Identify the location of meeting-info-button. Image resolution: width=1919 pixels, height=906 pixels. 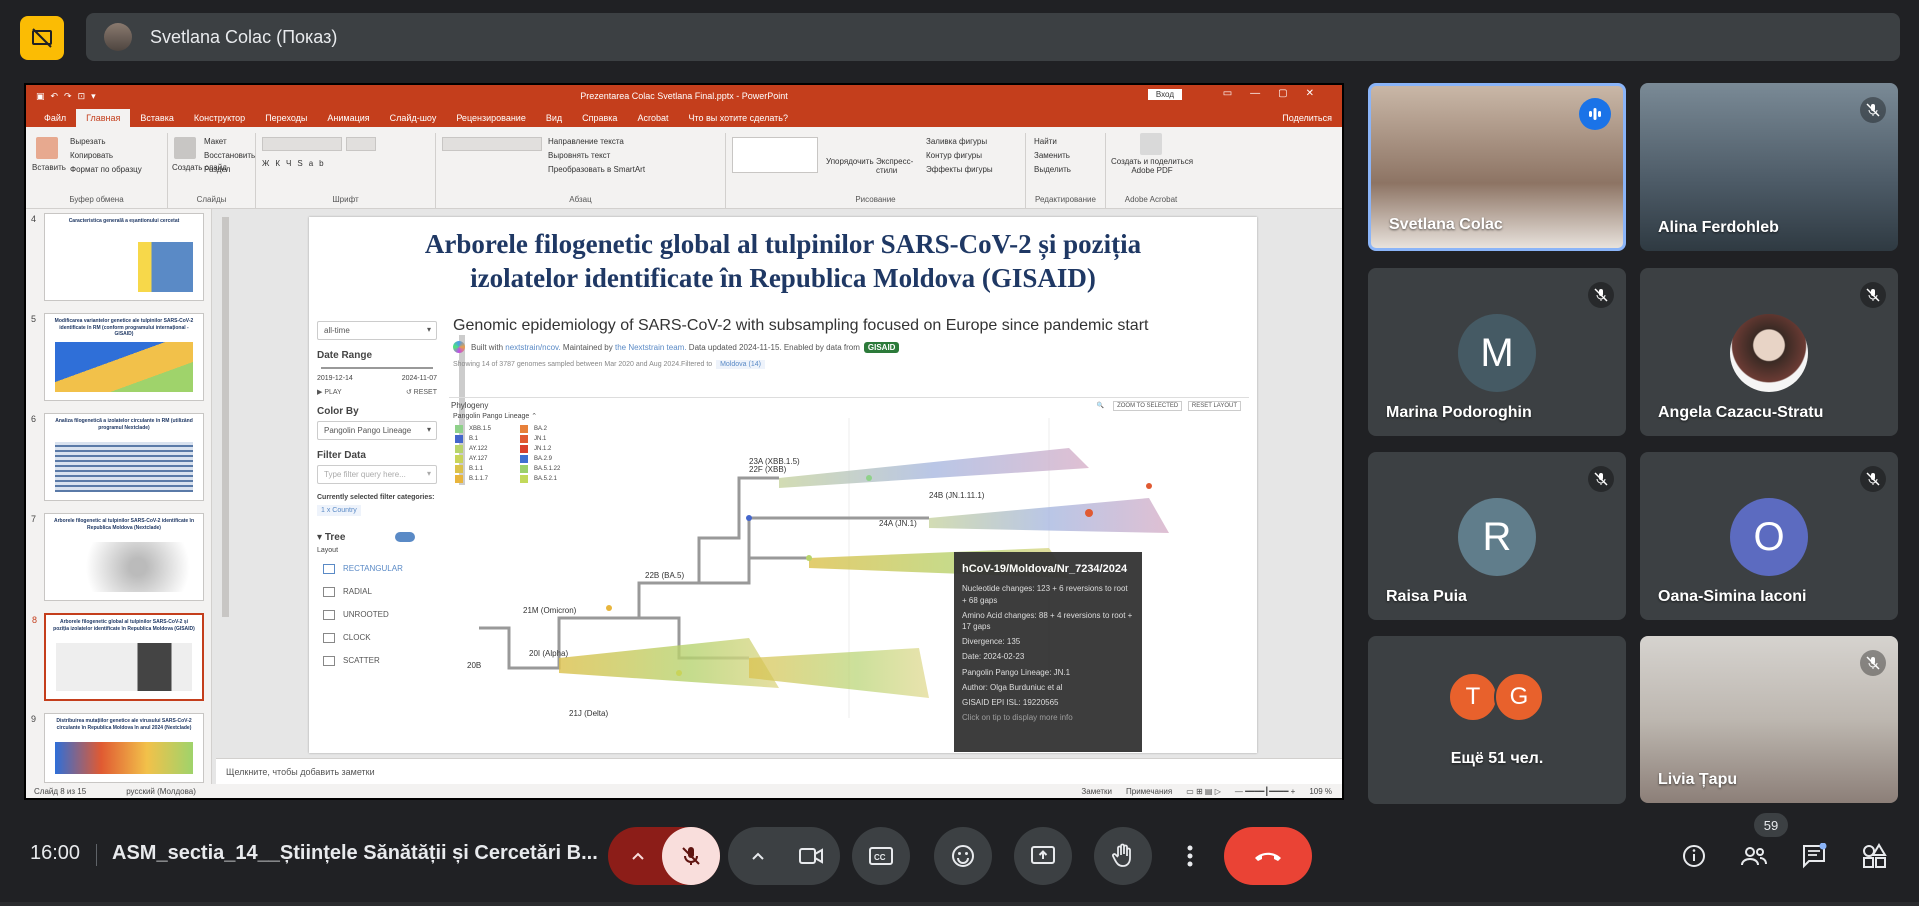
(1694, 856).